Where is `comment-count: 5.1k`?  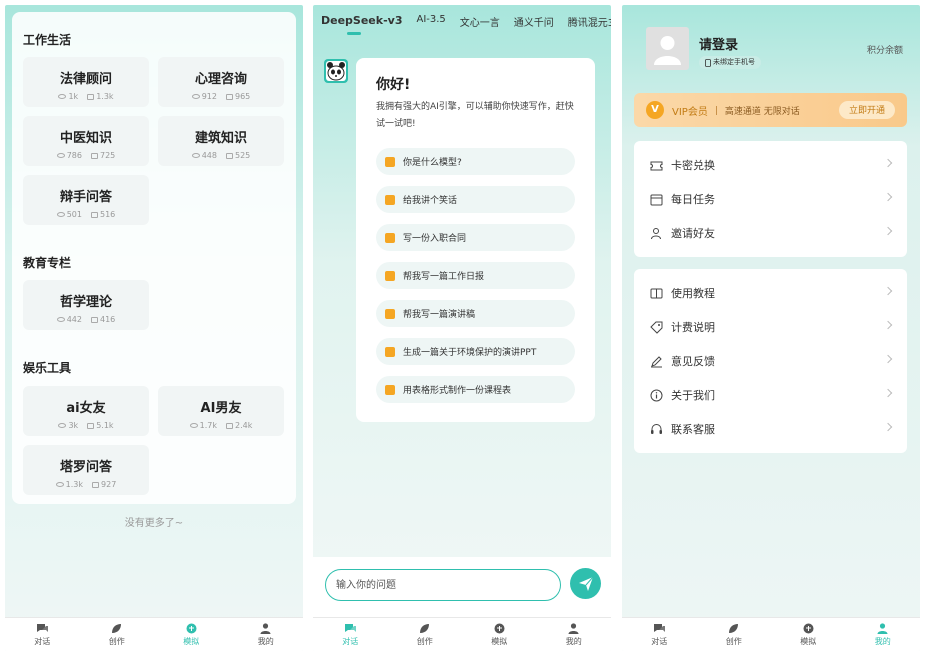
comment-count: 5.1k is located at coordinates (105, 425).